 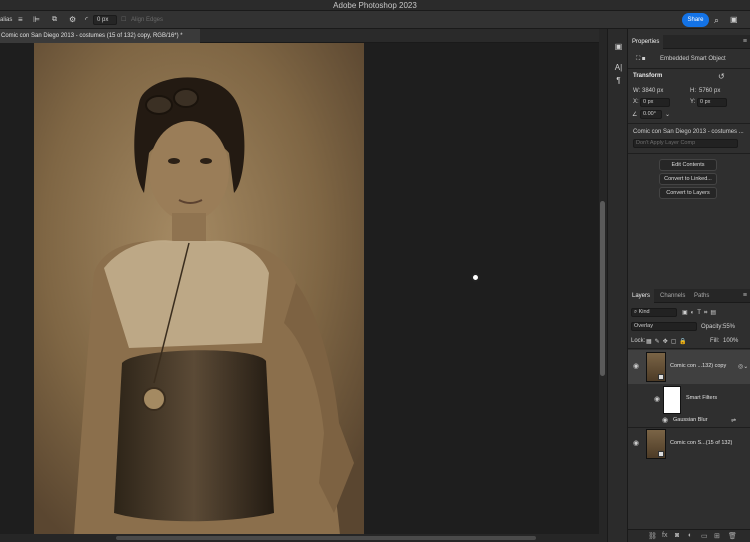 I want to click on title-bar: Adobe Photoshop 2023, so click(x=375, y=5).